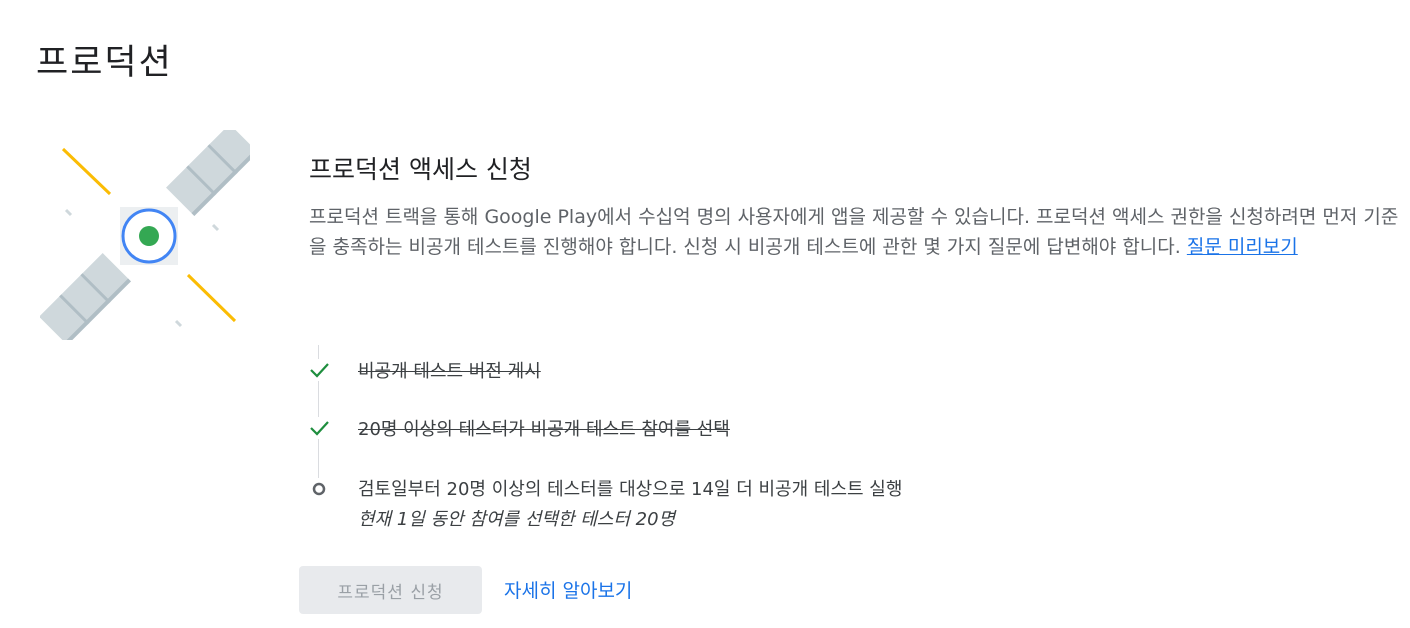 The width and height of the screenshot is (1410, 628). Describe the element at coordinates (319, 489) in the screenshot. I see `circle-outline-icon` at that location.